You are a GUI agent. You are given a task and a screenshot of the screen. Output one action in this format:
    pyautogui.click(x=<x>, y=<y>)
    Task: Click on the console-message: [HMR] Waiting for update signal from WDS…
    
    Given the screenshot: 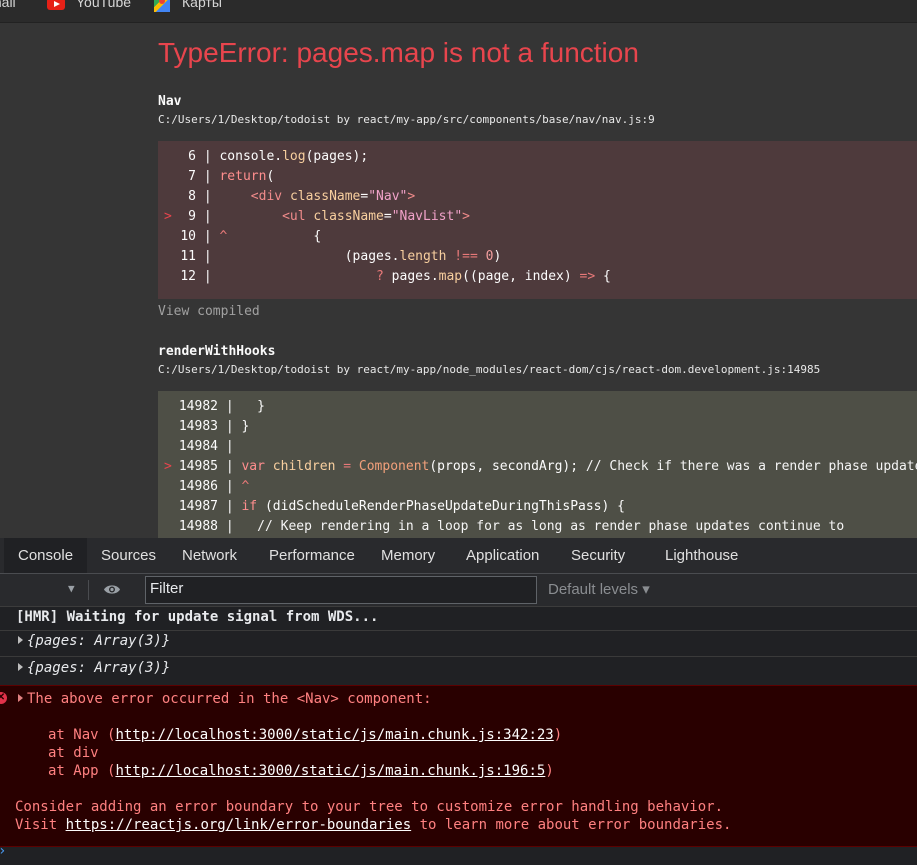 What is the action you would take?
    pyautogui.click(x=458, y=620)
    